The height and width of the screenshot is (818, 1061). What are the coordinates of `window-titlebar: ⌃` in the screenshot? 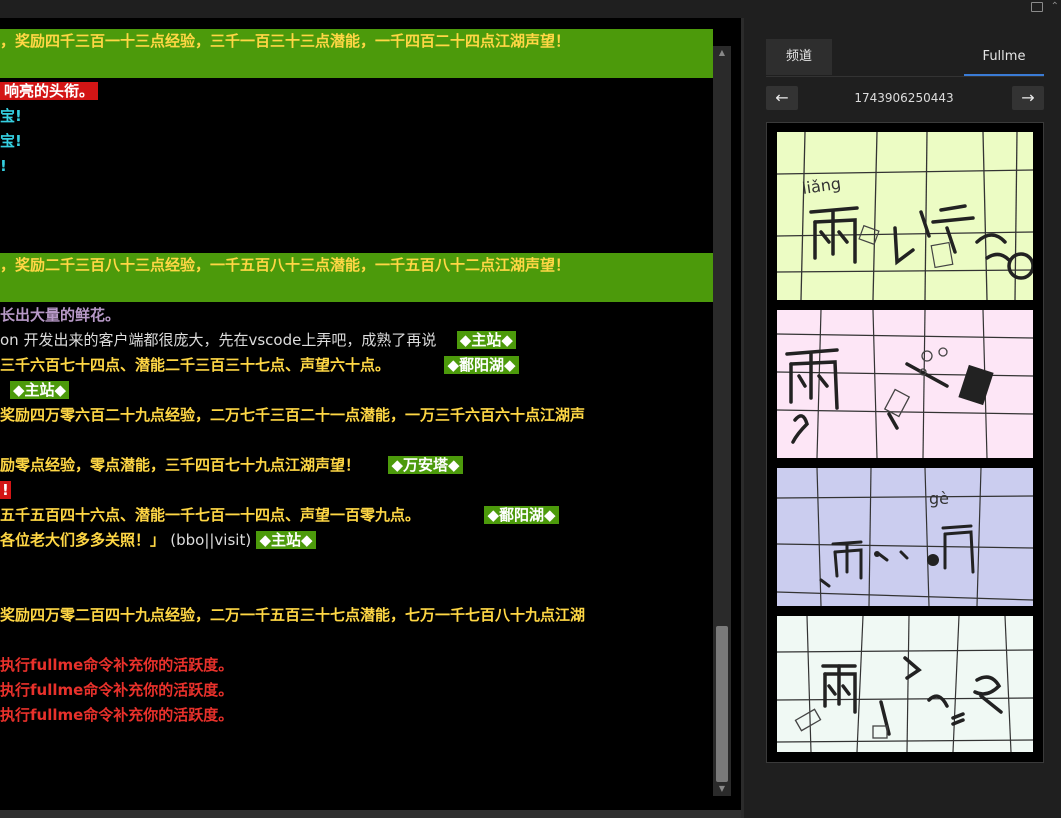 It's located at (530, 9).